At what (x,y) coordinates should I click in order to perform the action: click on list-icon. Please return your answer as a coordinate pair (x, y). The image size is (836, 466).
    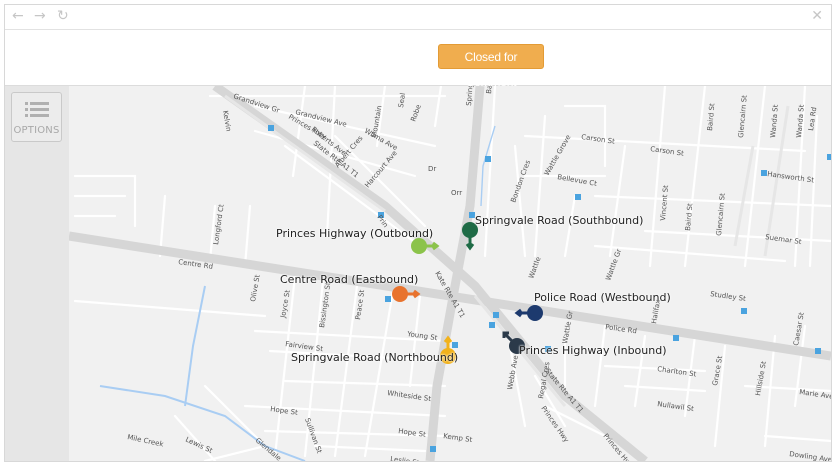
    Looking at the image, I should click on (37, 109).